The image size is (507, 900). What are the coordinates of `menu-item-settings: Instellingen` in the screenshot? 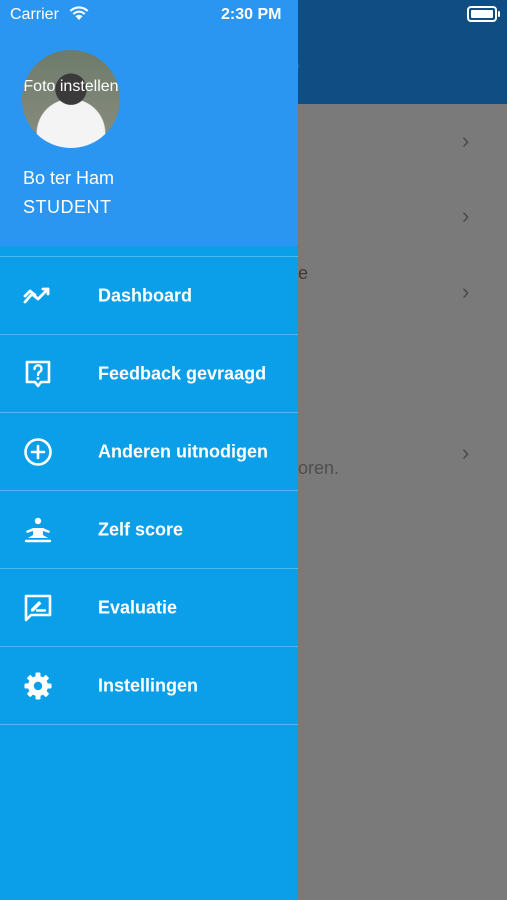 It's located at (149, 685).